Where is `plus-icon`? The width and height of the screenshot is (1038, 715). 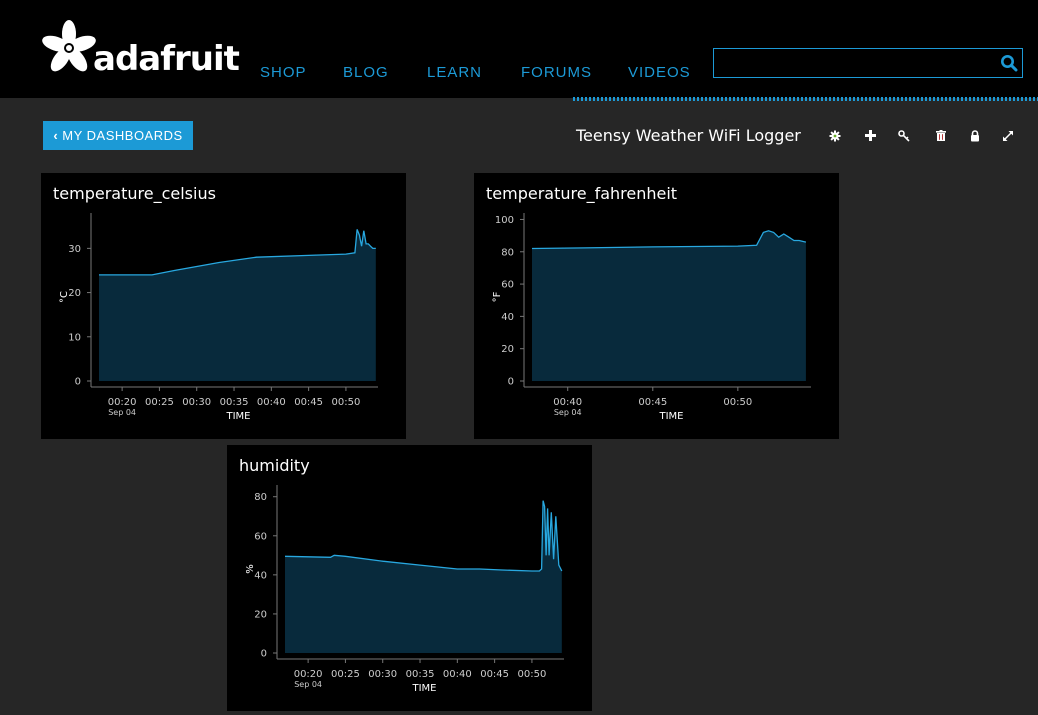 plus-icon is located at coordinates (870, 135).